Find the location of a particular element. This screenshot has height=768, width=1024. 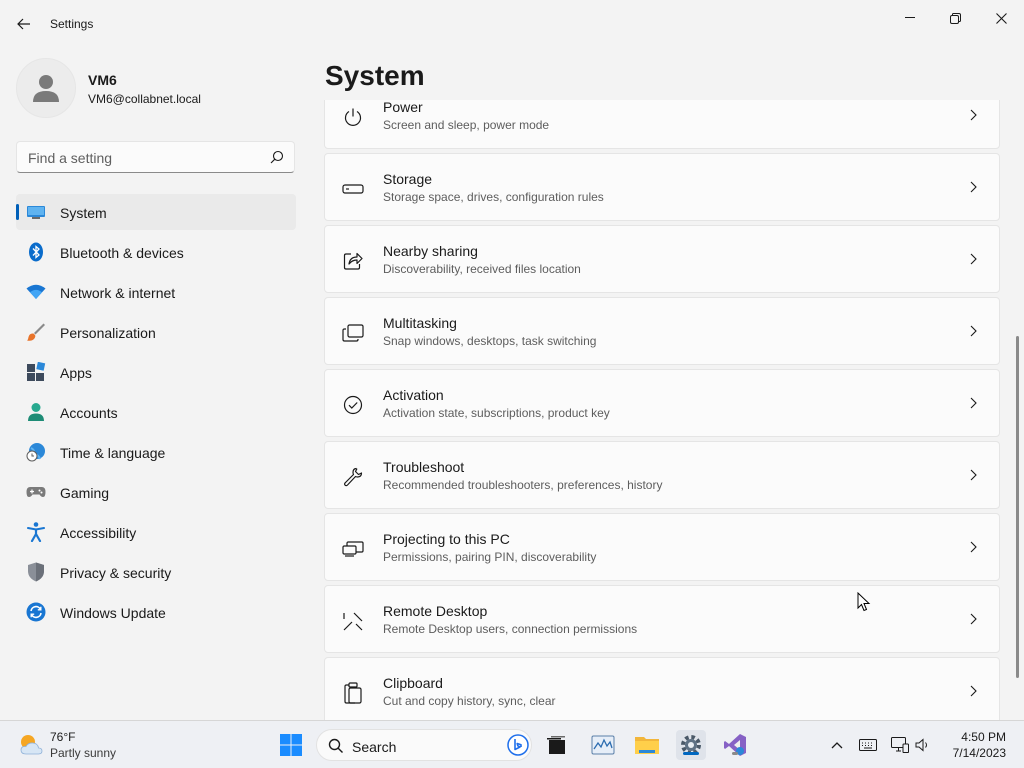

accessibility-icon is located at coordinates (36, 532).